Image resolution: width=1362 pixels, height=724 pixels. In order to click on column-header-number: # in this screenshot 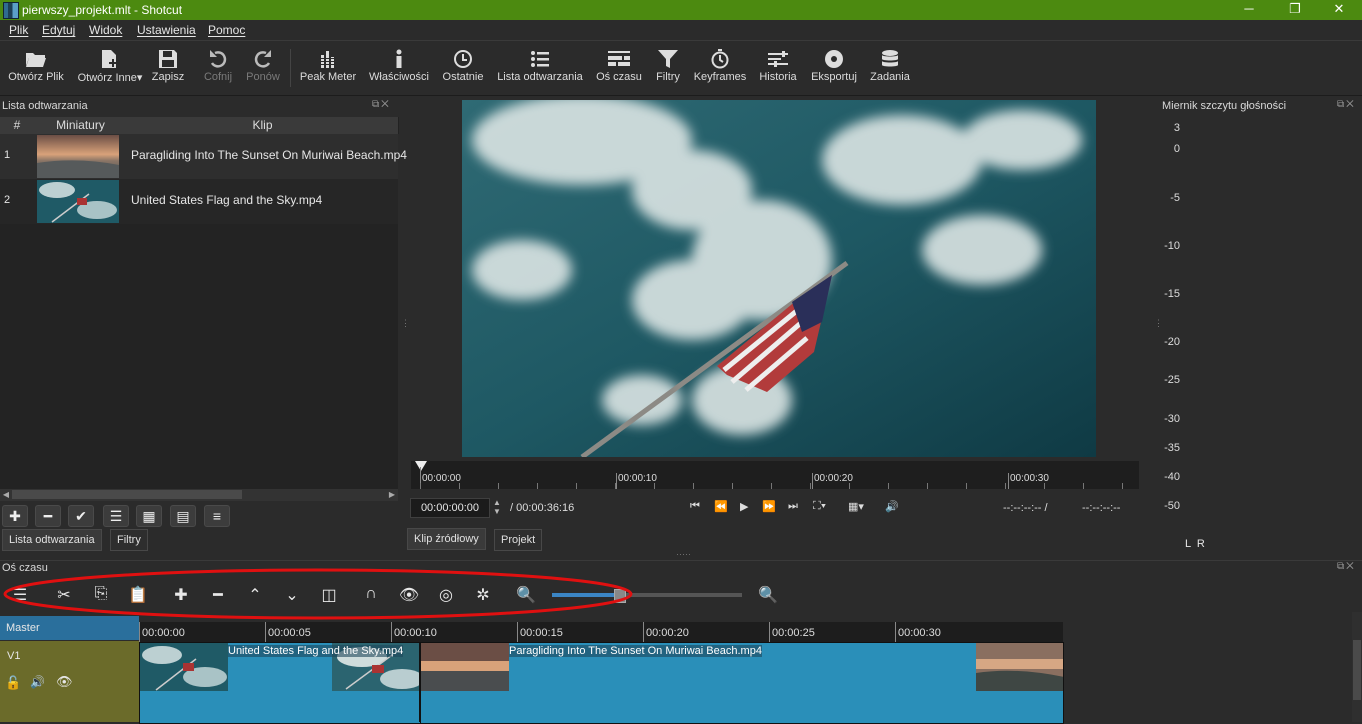, I will do `click(17, 125)`.